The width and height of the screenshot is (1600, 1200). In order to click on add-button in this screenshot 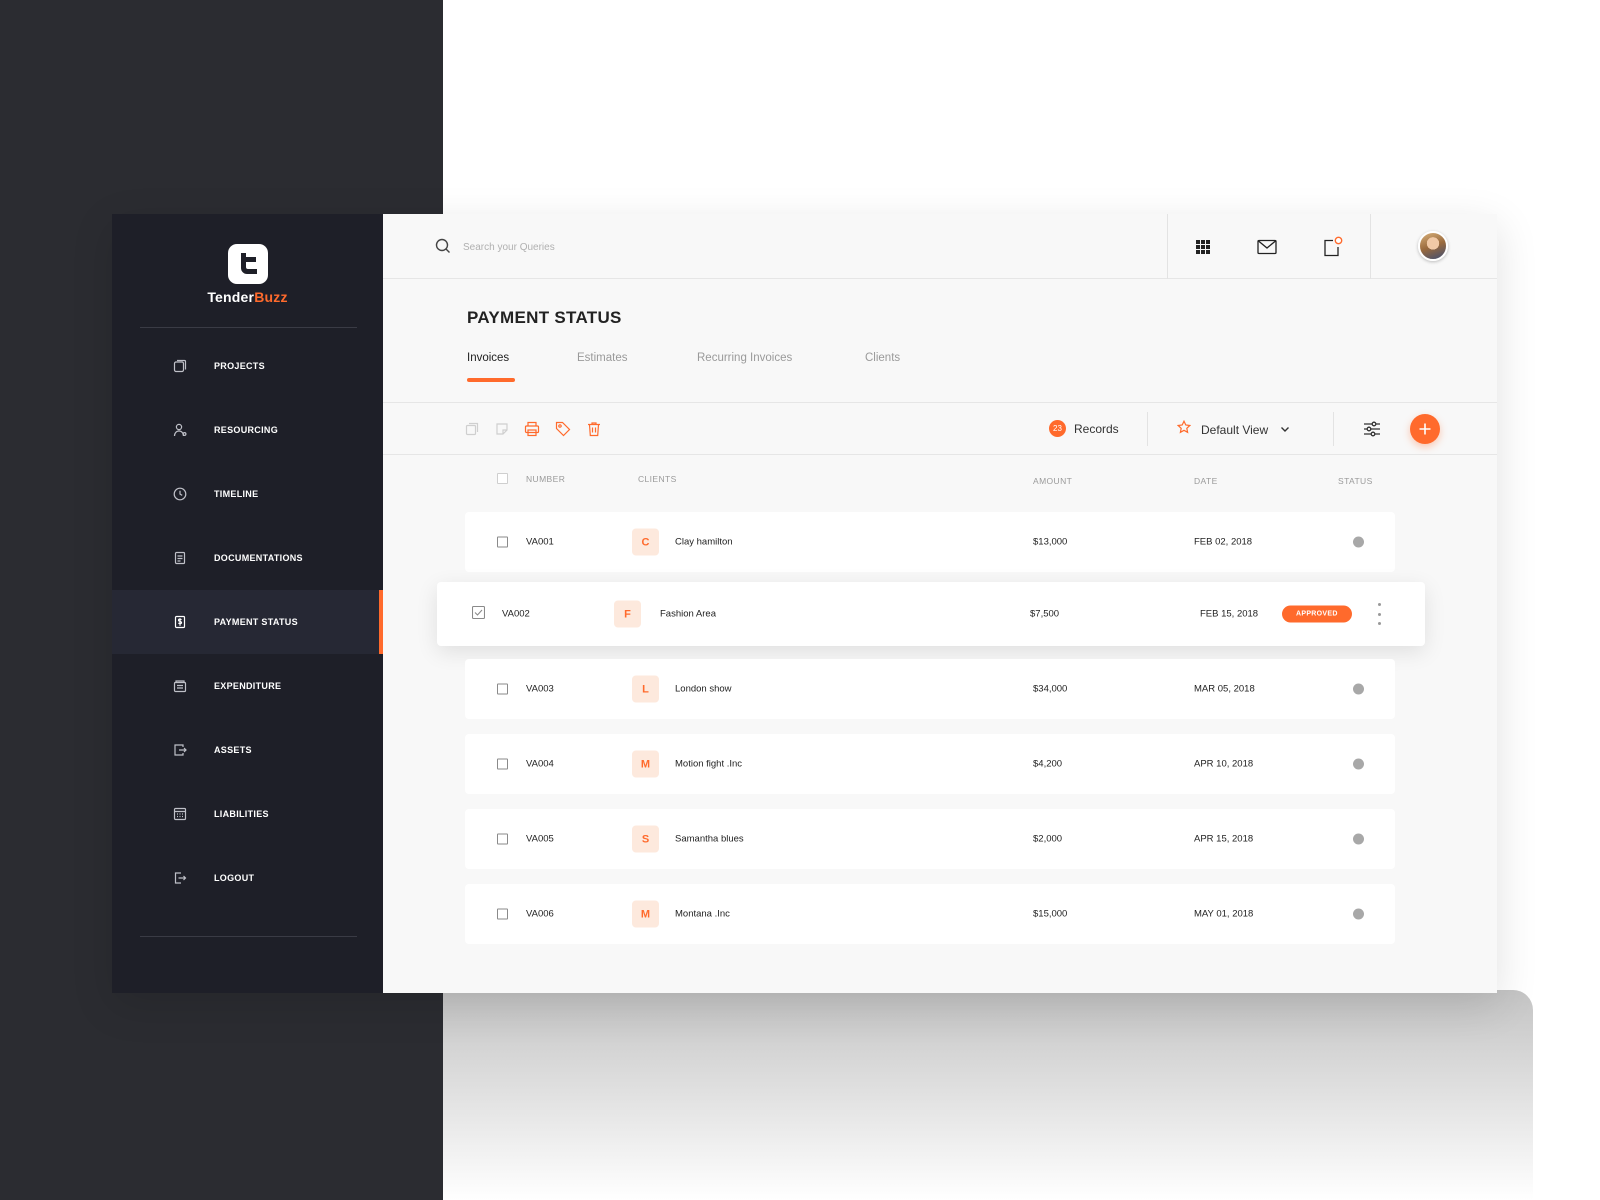, I will do `click(1425, 429)`.